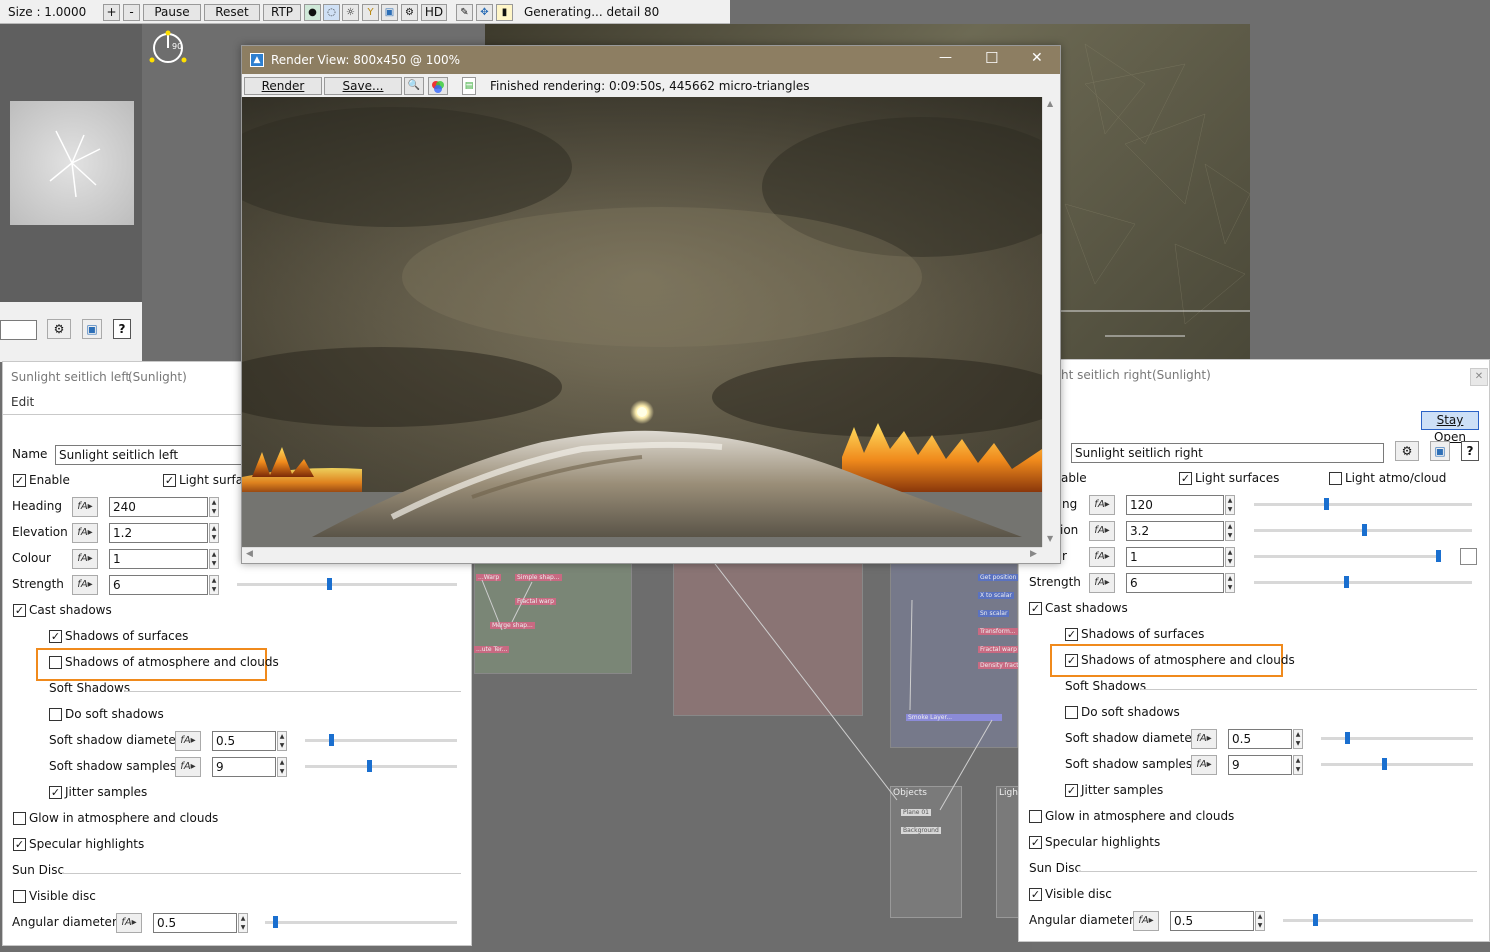 This screenshot has height=952, width=1490. What do you see at coordinates (1335, 478) in the screenshot?
I see `right-light-atmo-checkbox` at bounding box center [1335, 478].